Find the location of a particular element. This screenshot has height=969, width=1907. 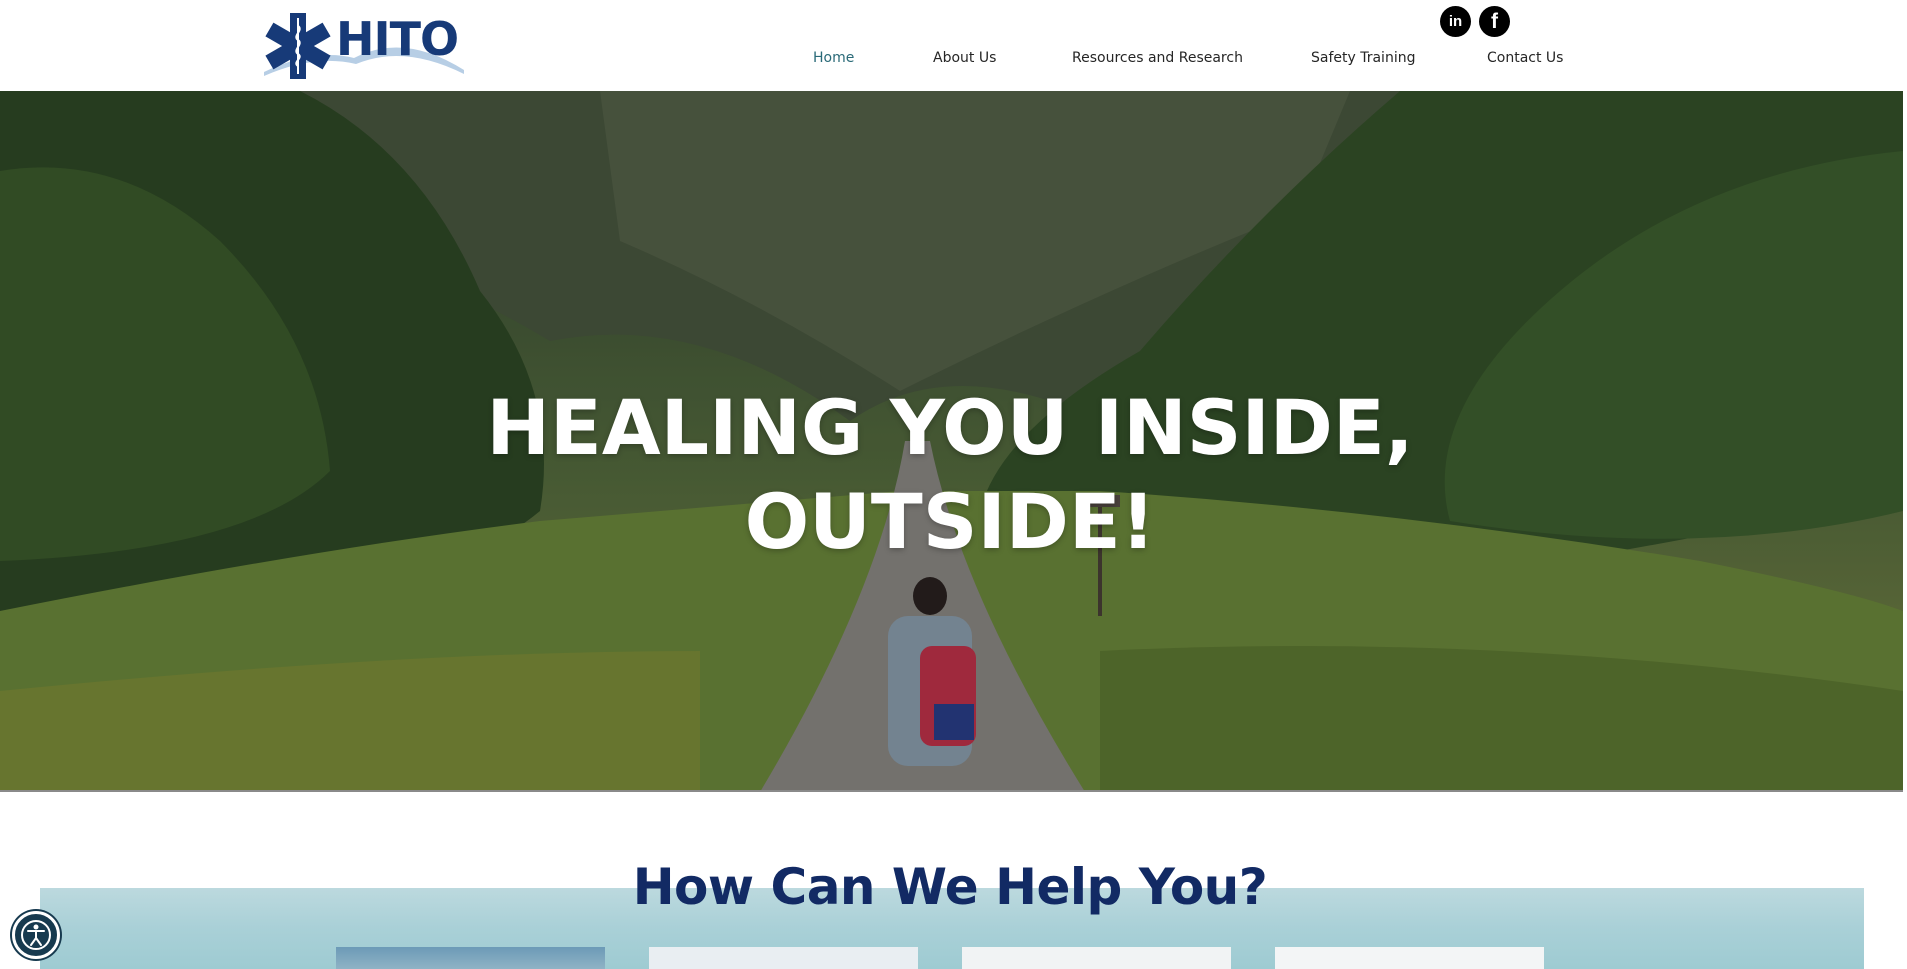

accessibility-figure-icon is located at coordinates (36, 935).